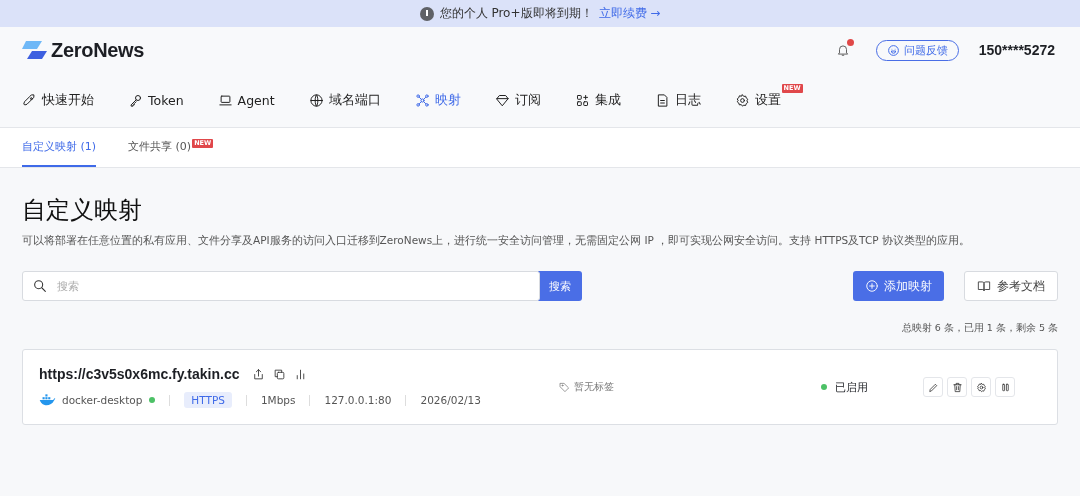 Image resolution: width=1080 pixels, height=496 pixels. What do you see at coordinates (1016, 50) in the screenshot?
I see `user-account: 150****5272` at bounding box center [1016, 50].